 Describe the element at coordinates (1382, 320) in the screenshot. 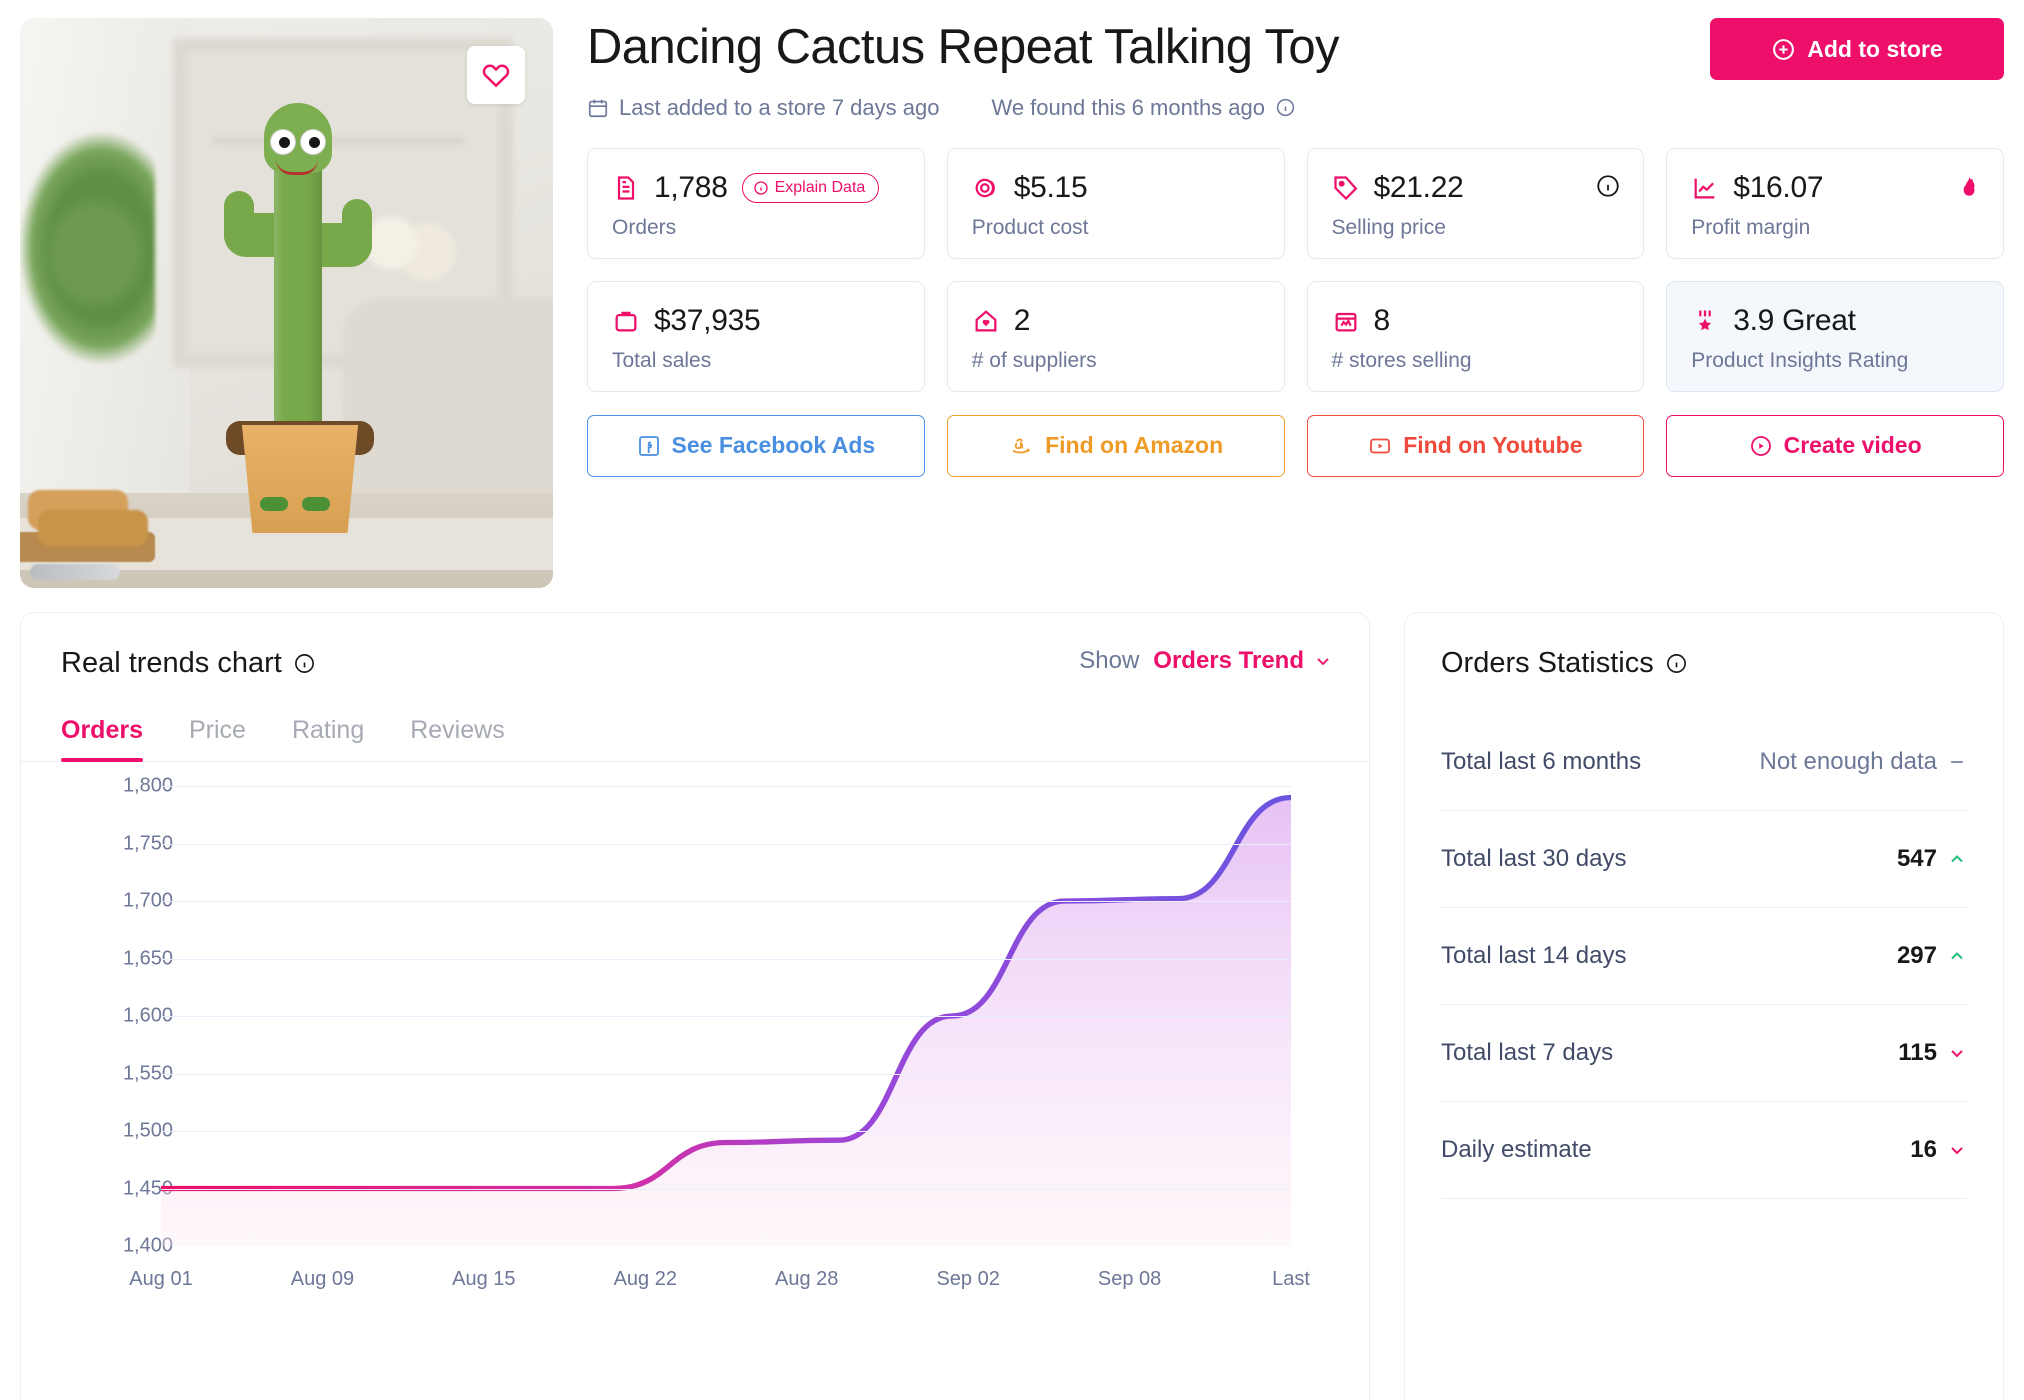

I see `metric-value: 8` at that location.